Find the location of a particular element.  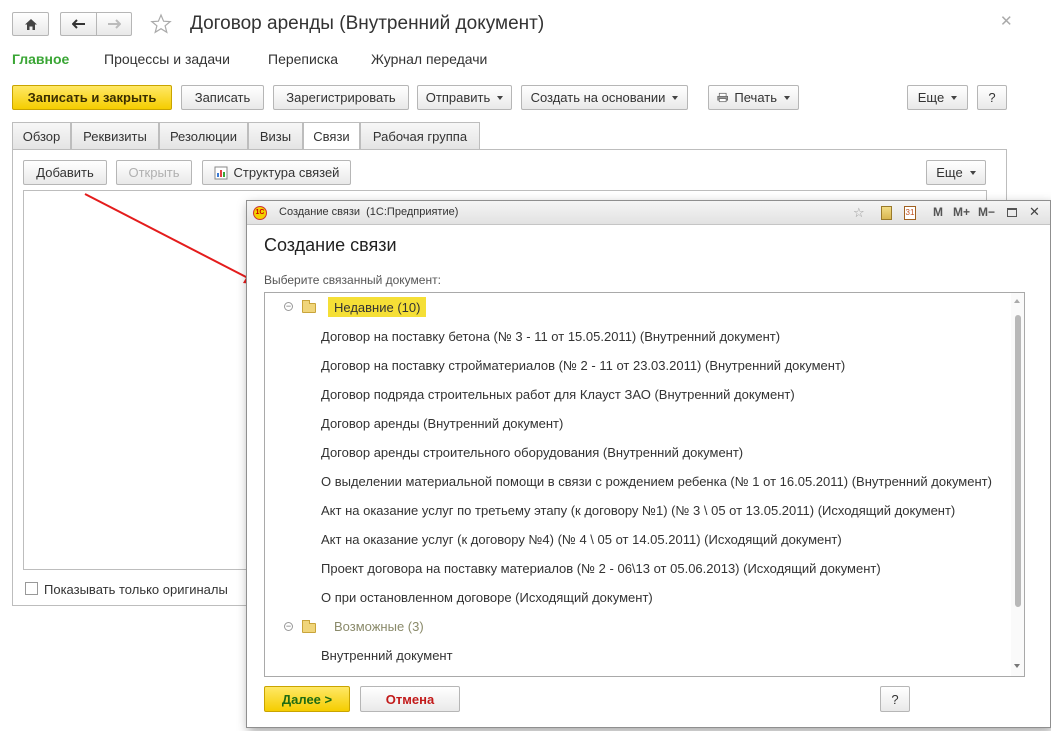

structure-button: Структура связей is located at coordinates (276, 172).